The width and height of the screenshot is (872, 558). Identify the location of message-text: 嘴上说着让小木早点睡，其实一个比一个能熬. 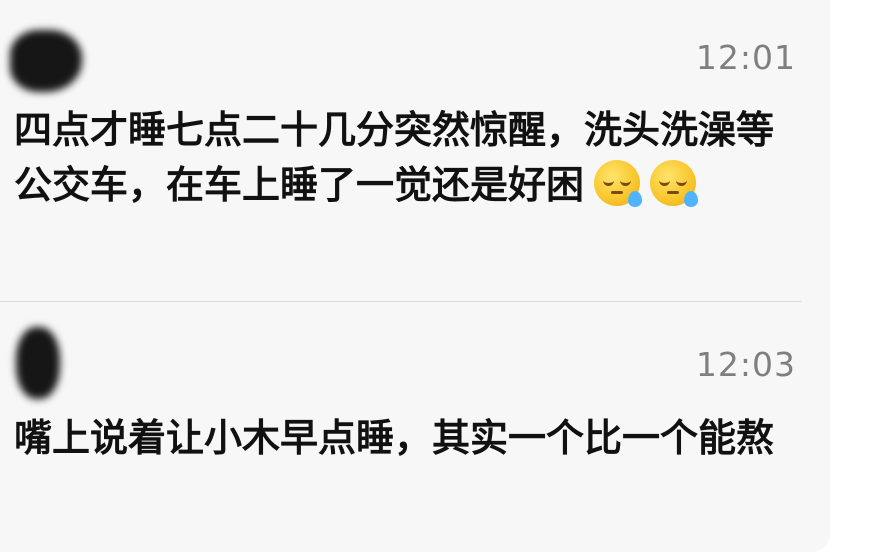
(394, 438).